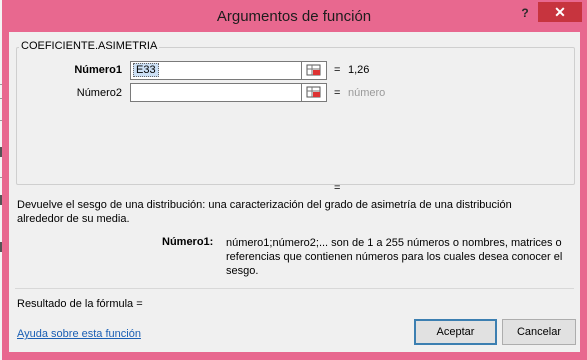  I want to click on function-name: COEFICIENTE.ASIMETRIA, so click(89, 46).